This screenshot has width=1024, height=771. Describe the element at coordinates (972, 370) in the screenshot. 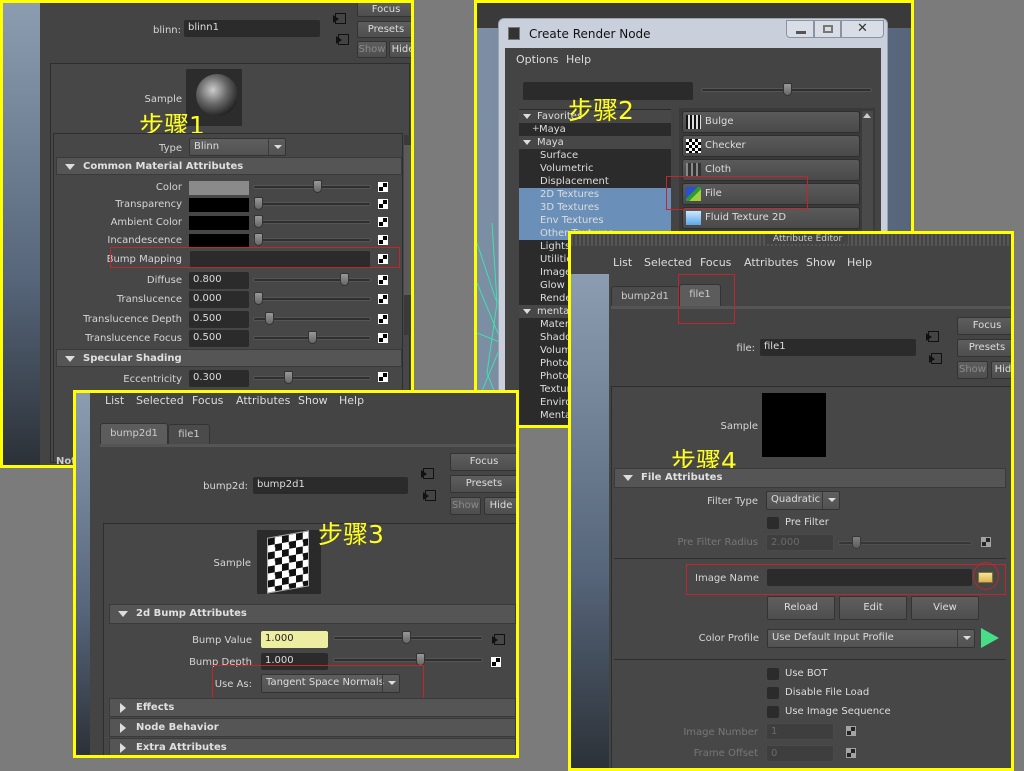

I see `show-button: Show` at that location.